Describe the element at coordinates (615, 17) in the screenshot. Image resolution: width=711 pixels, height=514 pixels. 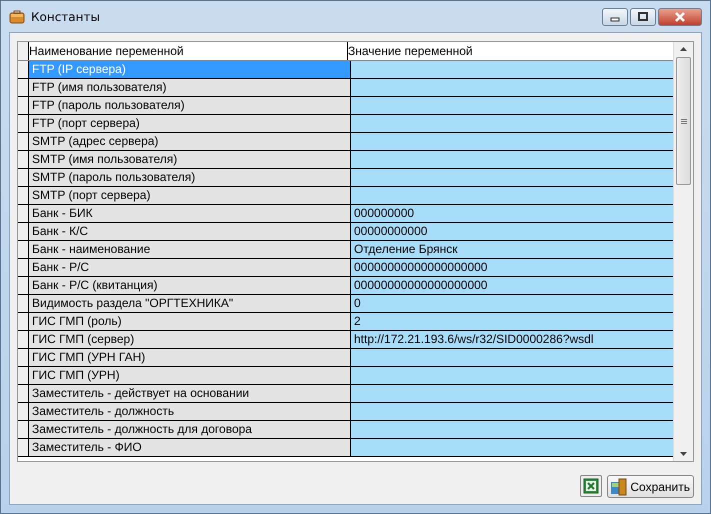
I see `minimize-button` at that location.